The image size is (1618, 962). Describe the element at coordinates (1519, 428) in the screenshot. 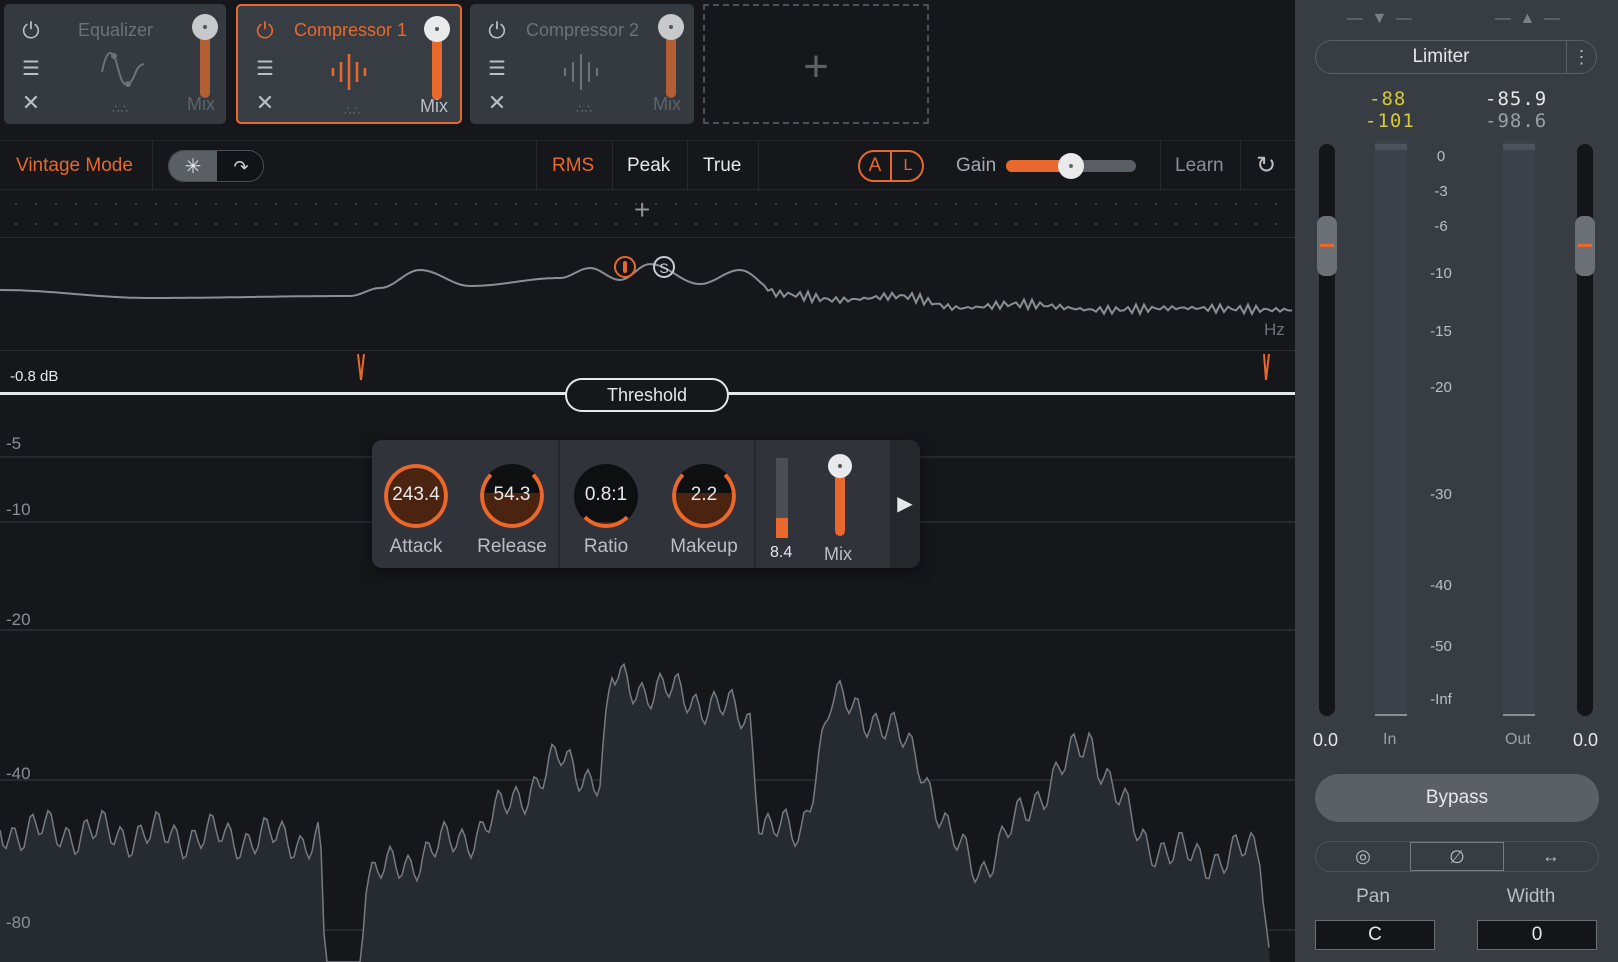

I see `output-level-meter` at that location.